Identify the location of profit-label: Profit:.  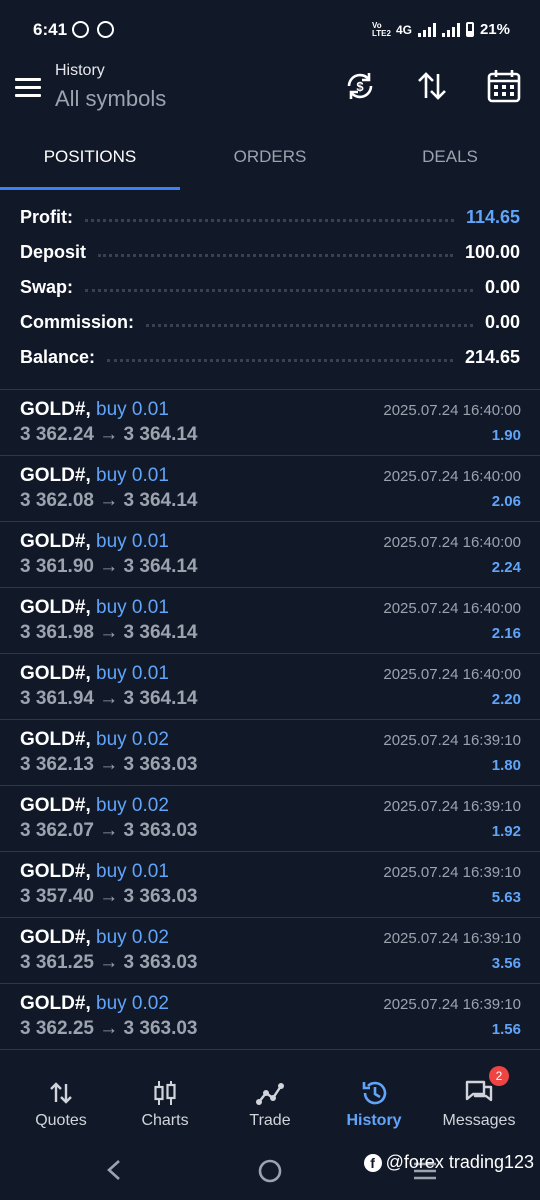
(46, 217).